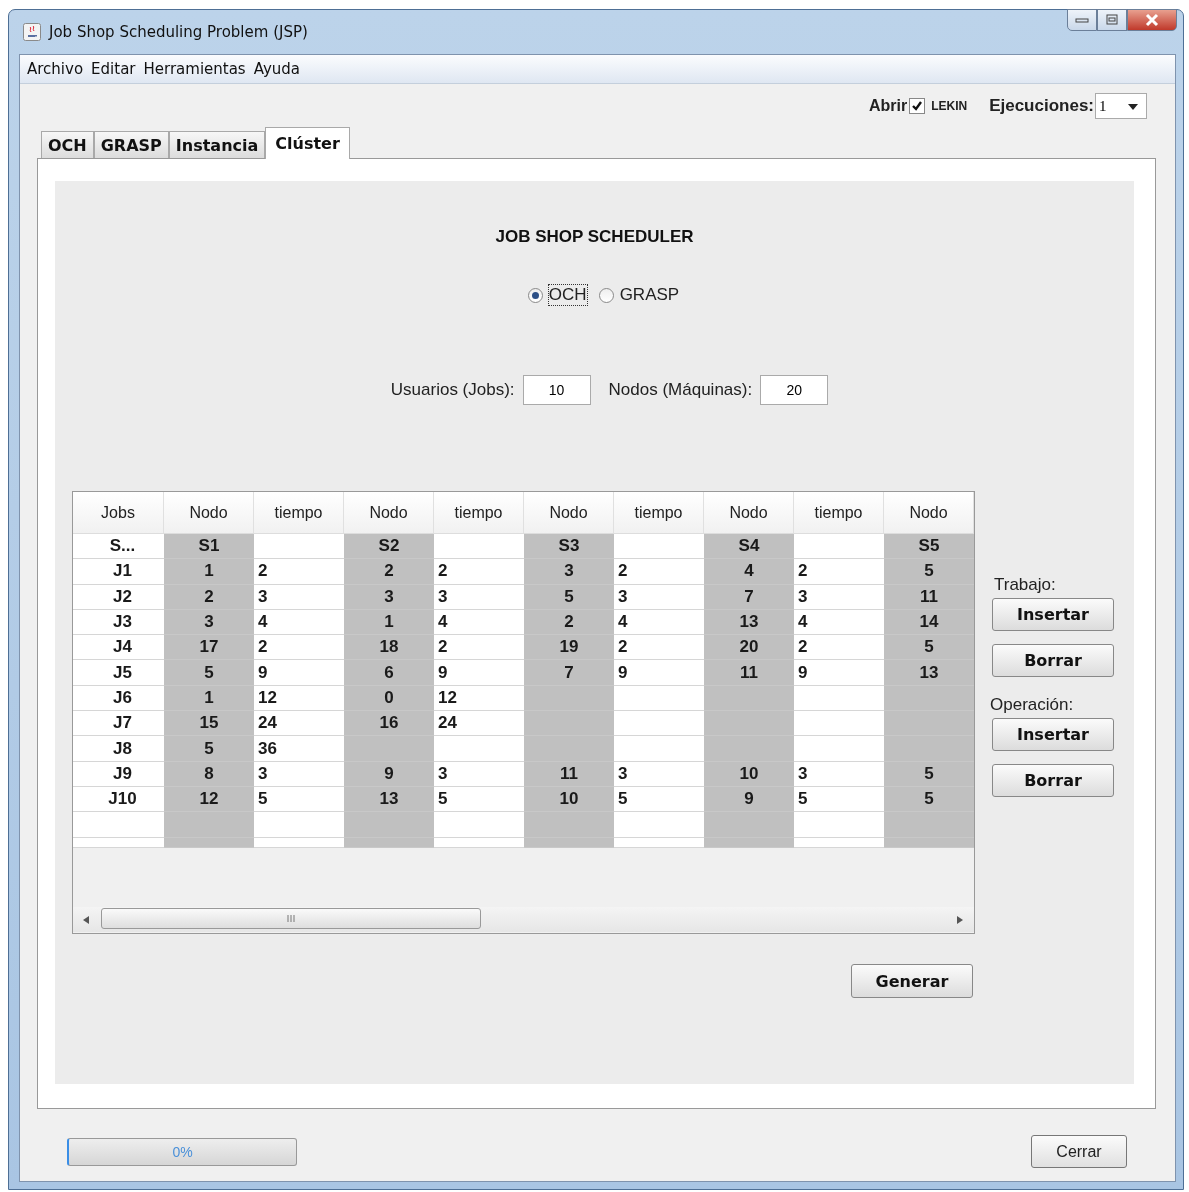 The height and width of the screenshot is (1192, 1189). What do you see at coordinates (749, 547) in the screenshot?
I see `table-cell: S4` at bounding box center [749, 547].